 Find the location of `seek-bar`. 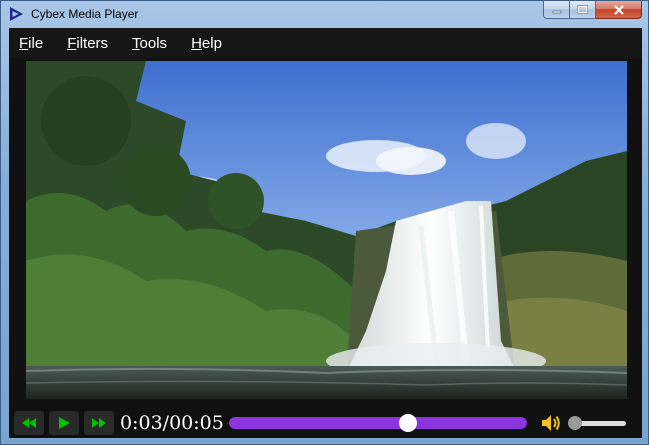

seek-bar is located at coordinates (378, 423).